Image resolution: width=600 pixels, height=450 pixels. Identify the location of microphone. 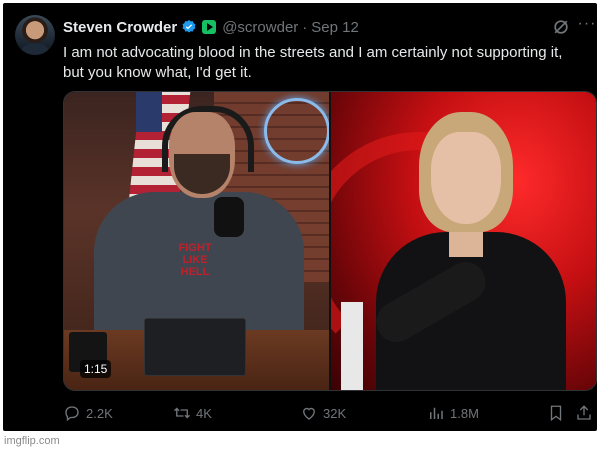
(229, 217).